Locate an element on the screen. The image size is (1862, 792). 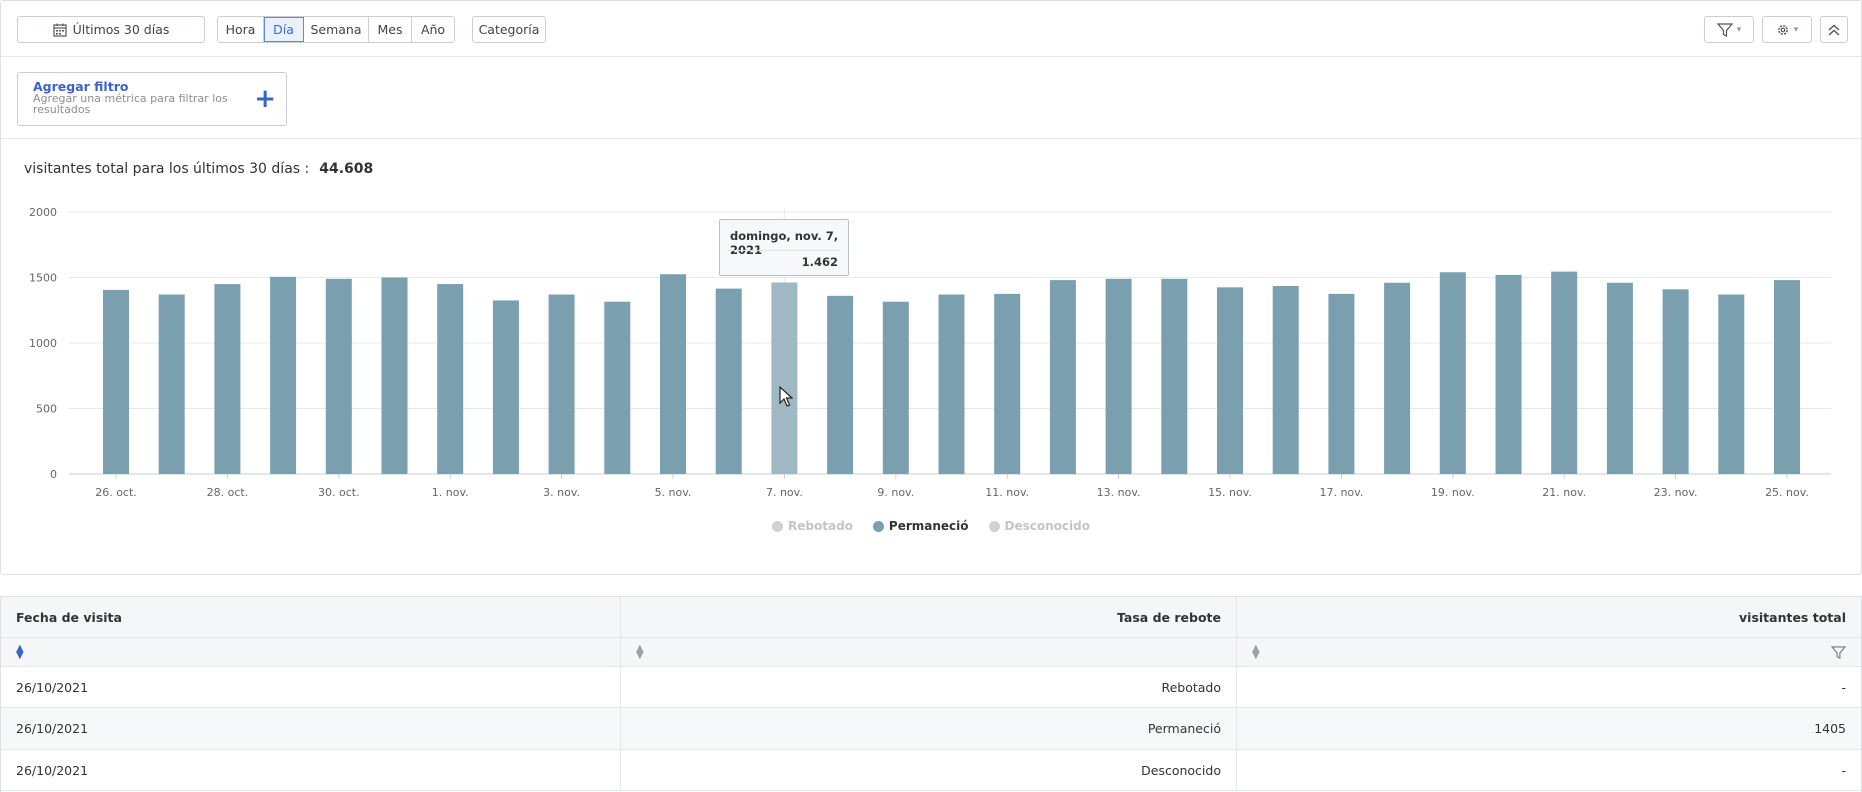
bar-17-nov is located at coordinates (1341, 383).